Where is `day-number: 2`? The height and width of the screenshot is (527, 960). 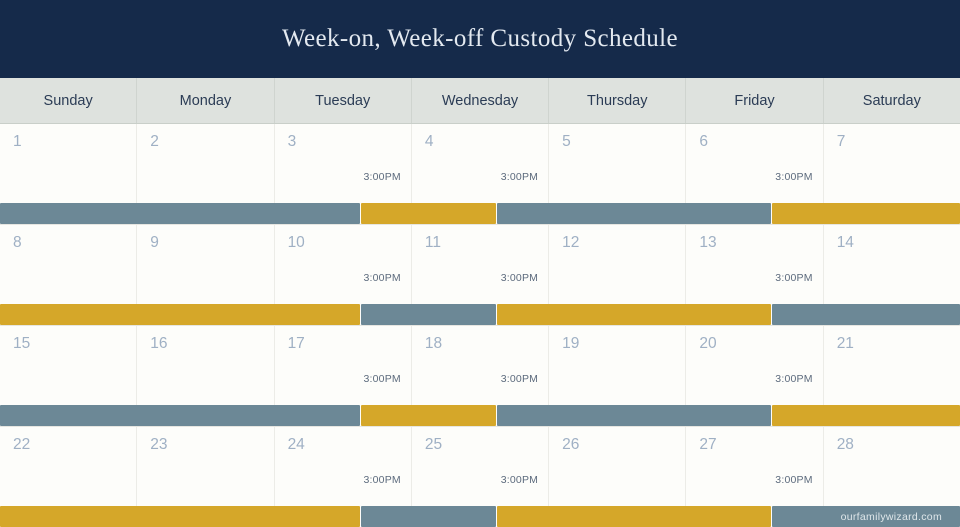
day-number: 2 is located at coordinates (154, 141).